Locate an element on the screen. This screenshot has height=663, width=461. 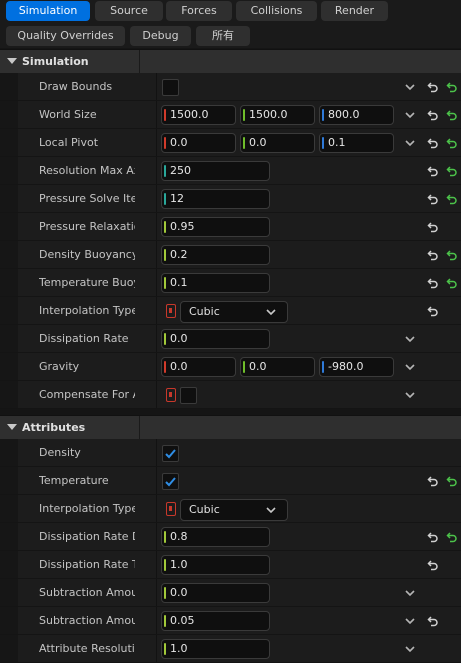
attr-interpolation-type-dropdown: Cubic is located at coordinates (234, 510).